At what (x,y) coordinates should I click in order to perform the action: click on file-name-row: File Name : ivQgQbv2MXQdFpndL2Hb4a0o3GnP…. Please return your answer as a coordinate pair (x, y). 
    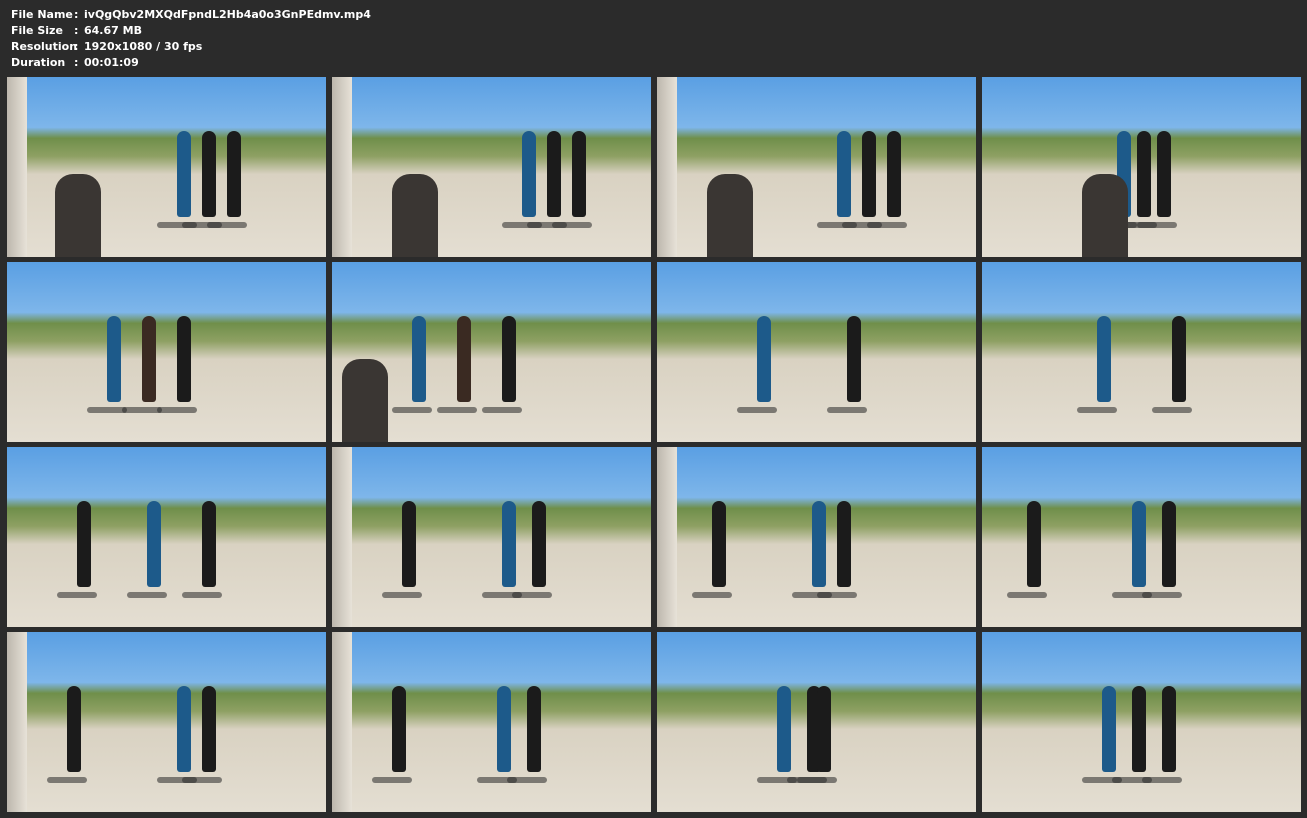
    Looking at the image, I should click on (191, 15).